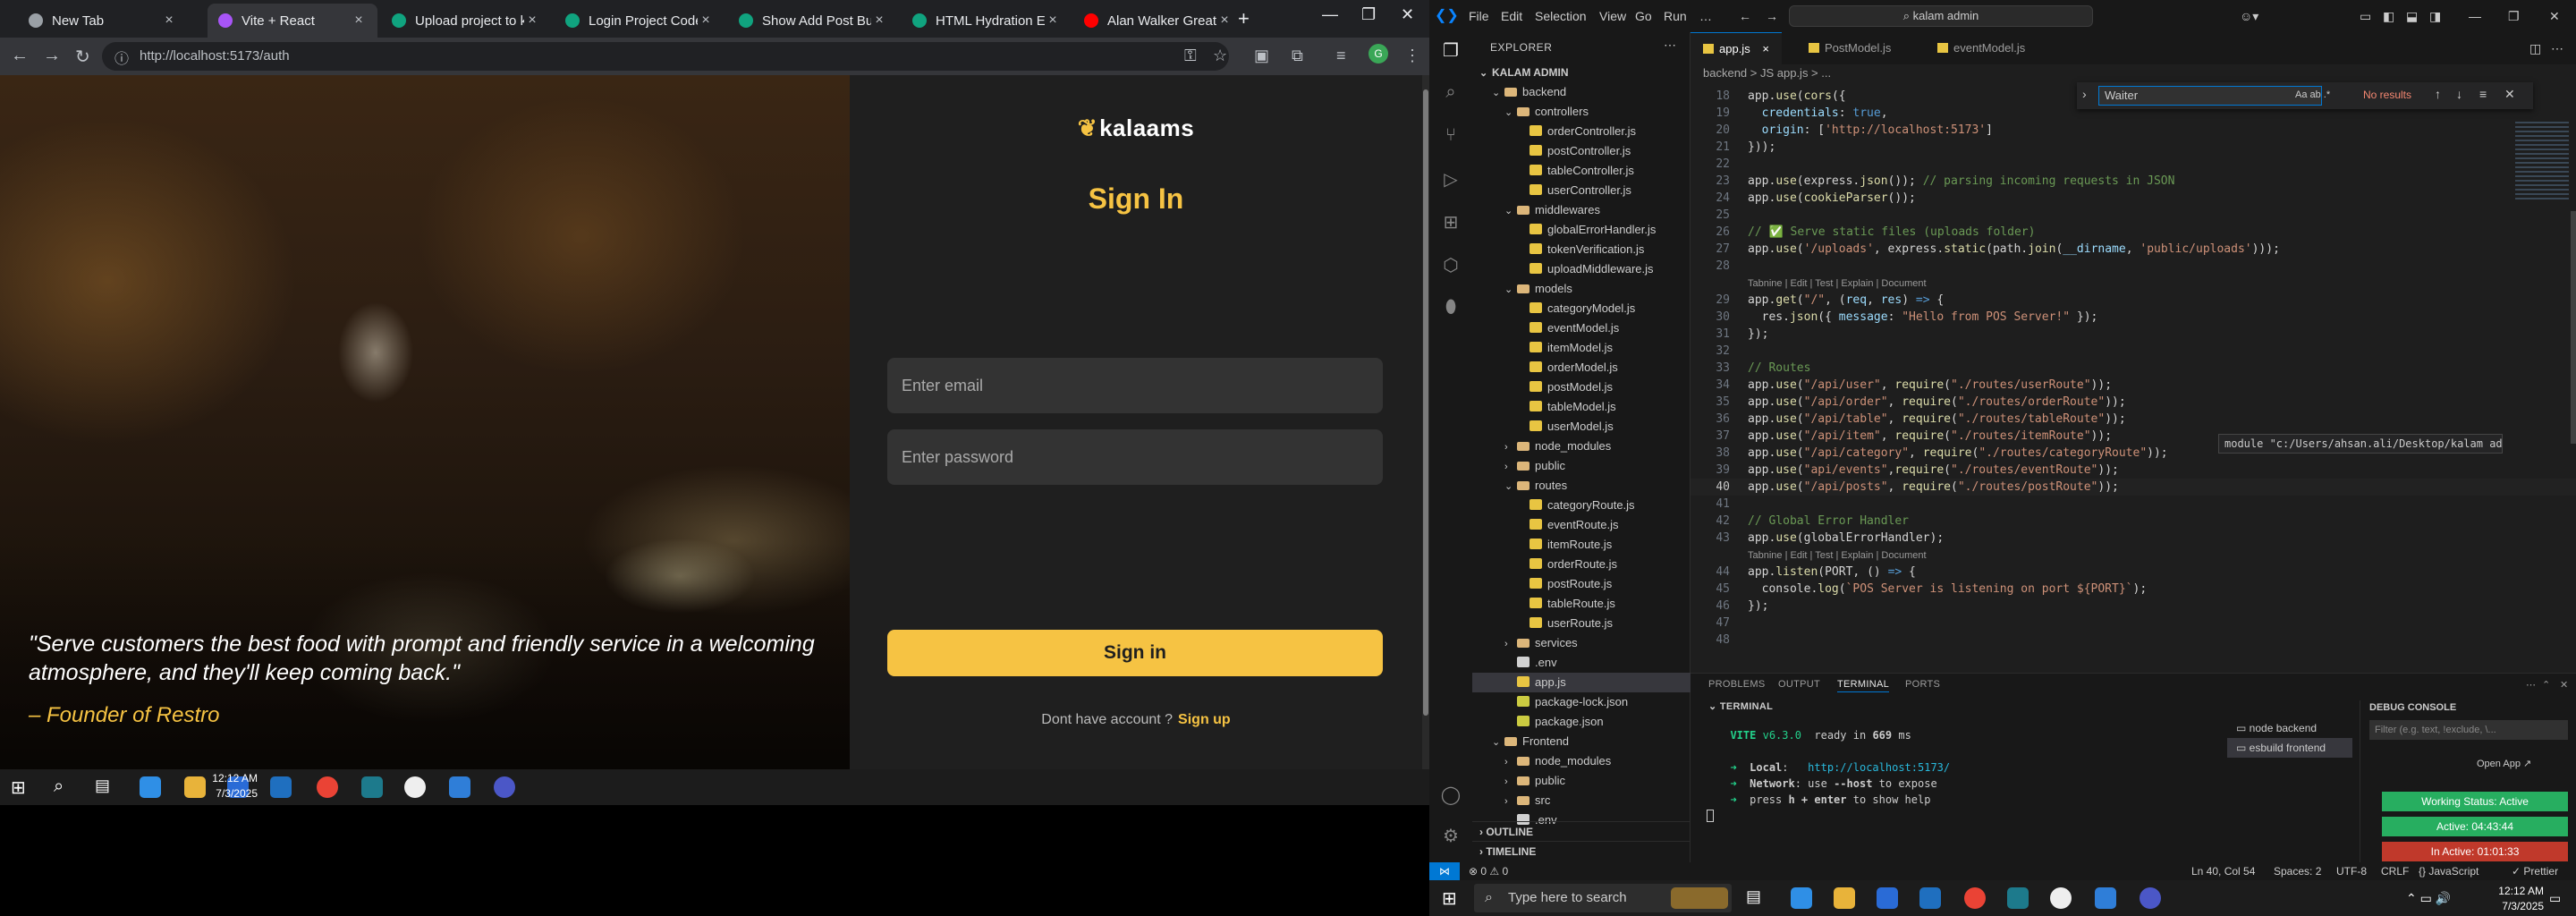  What do you see at coordinates (1799, 684) in the screenshot?
I see `panel-tab-output: OUTPUT` at bounding box center [1799, 684].